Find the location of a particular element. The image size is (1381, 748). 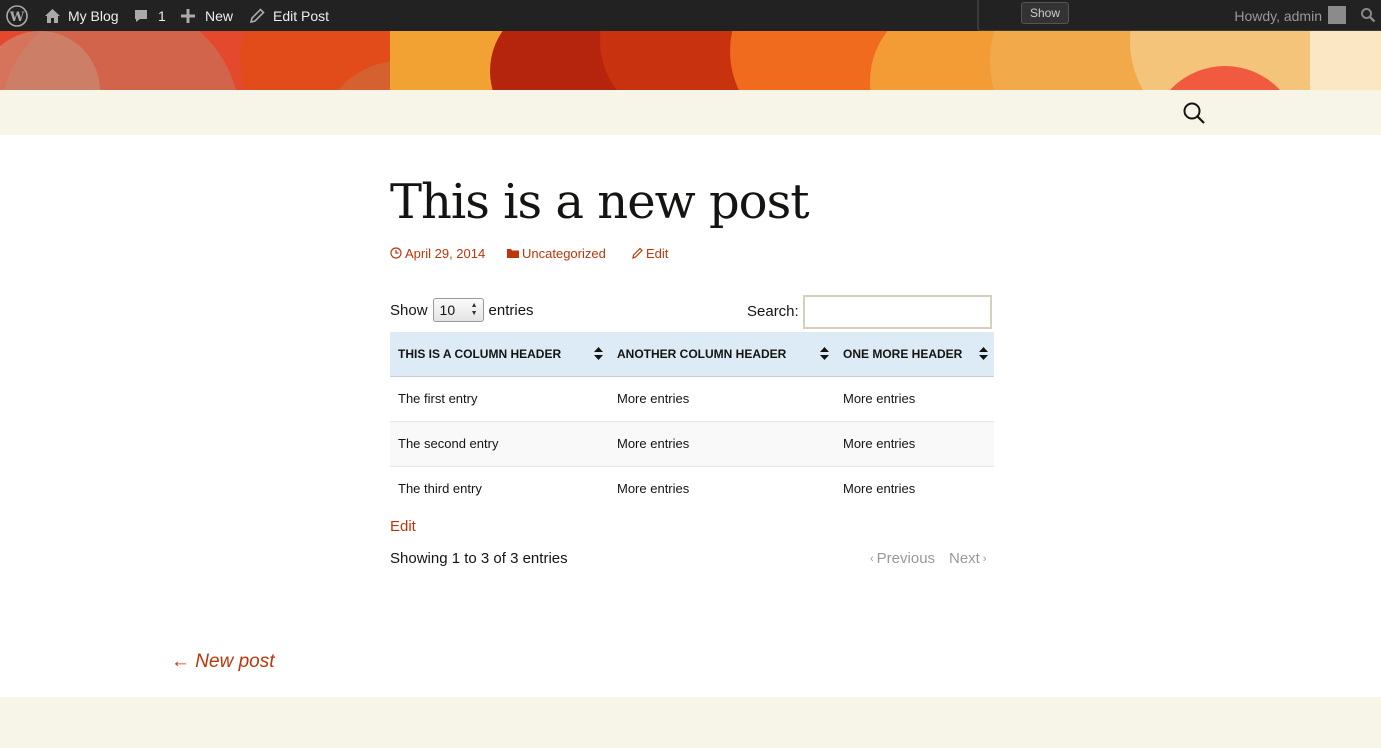

edit-post-label: Edit Post is located at coordinates (301, 15).